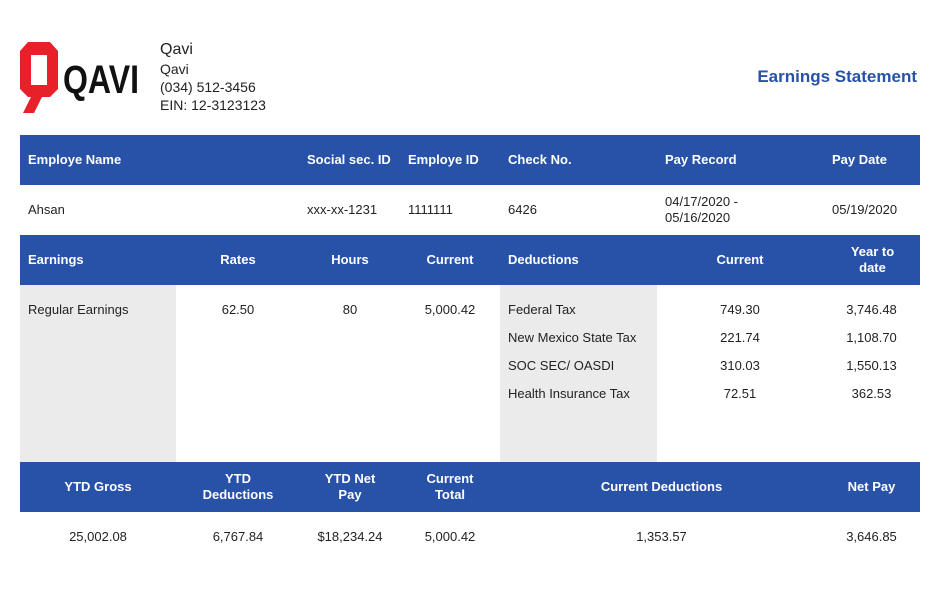  What do you see at coordinates (543, 259) in the screenshot?
I see `header-deductions: Deductions` at bounding box center [543, 259].